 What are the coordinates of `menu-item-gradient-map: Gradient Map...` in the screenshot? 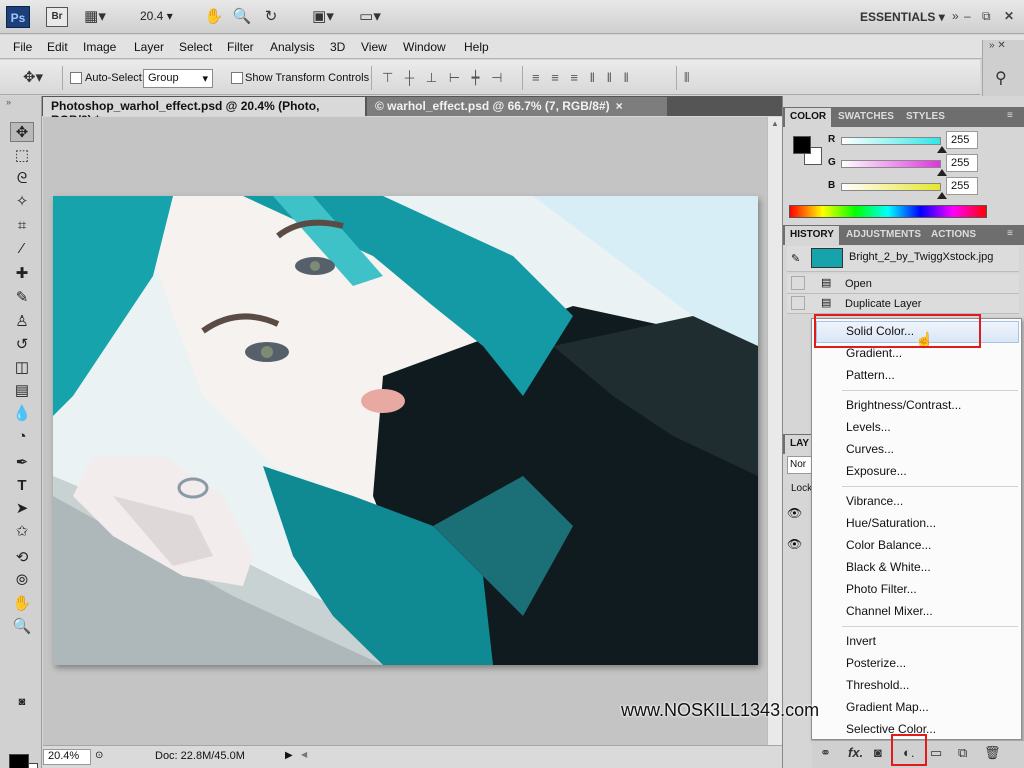 It's located at (887, 707).